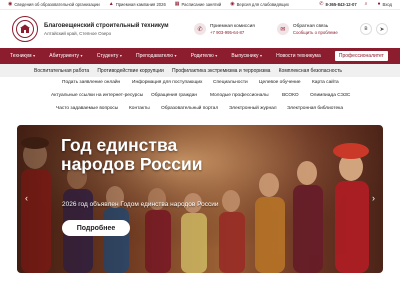  I want to click on top-link-admission: ▲ Приемная кампания 2026, so click(137, 4).